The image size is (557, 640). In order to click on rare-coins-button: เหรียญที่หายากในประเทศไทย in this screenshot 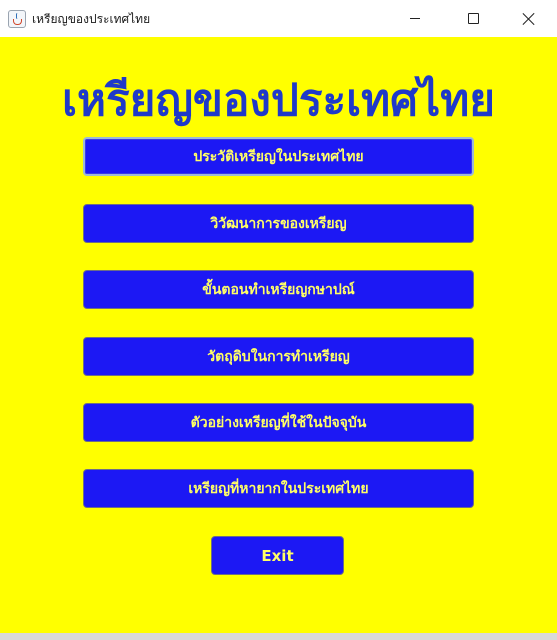, I will do `click(278, 488)`.